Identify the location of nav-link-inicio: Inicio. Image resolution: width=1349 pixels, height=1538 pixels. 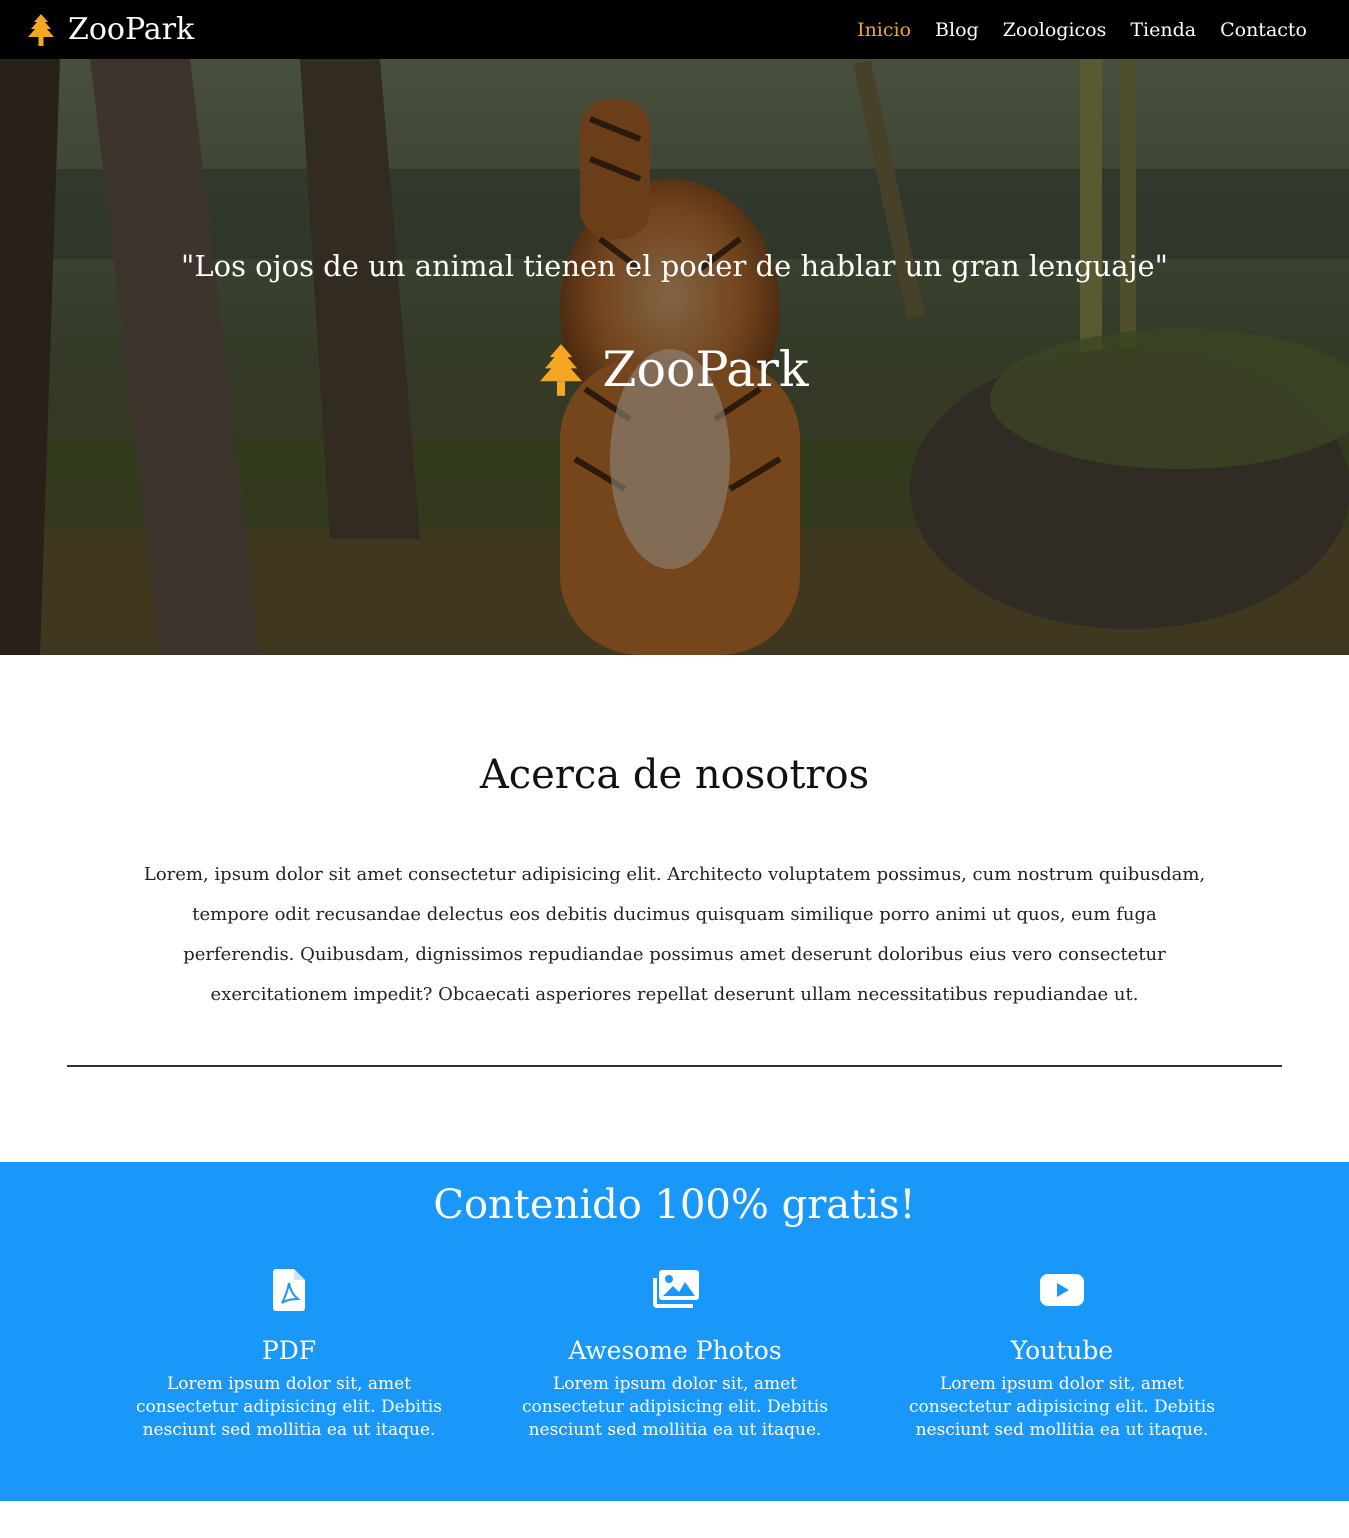
(884, 30).